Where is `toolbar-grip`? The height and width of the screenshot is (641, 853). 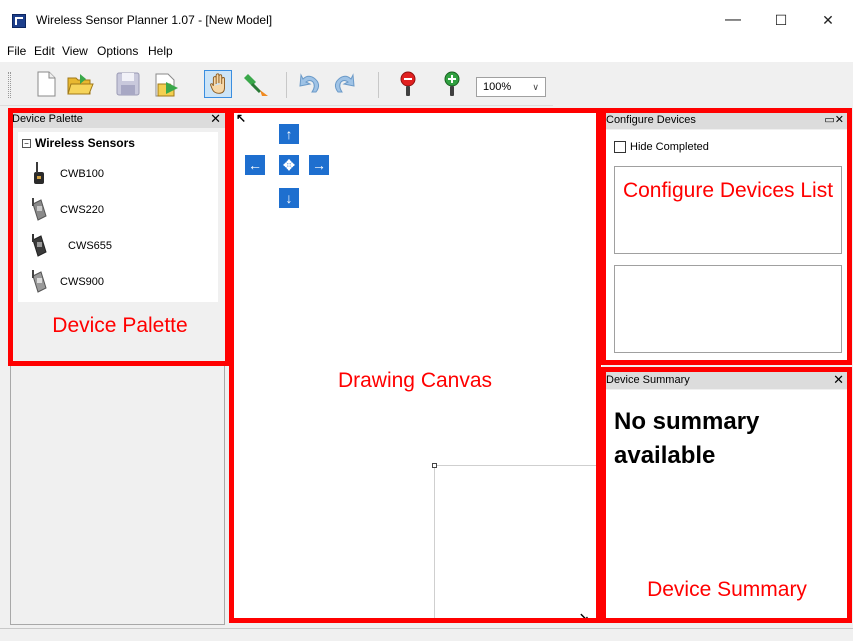
toolbar-grip is located at coordinates (9, 85).